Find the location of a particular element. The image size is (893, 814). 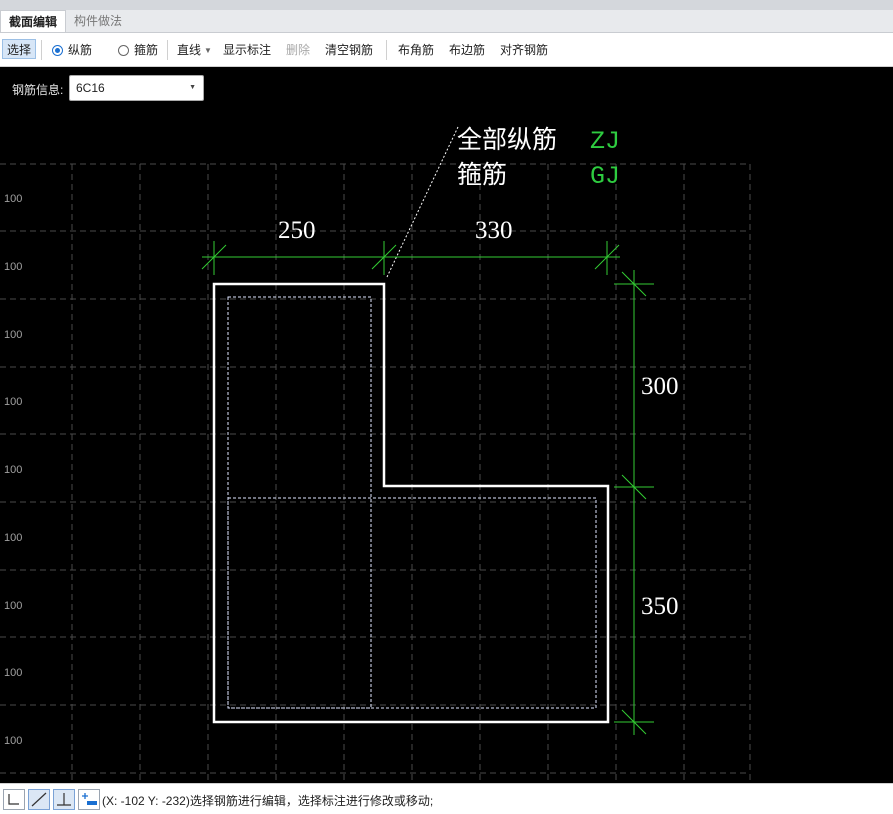

radio-checked-icon is located at coordinates (57, 50).